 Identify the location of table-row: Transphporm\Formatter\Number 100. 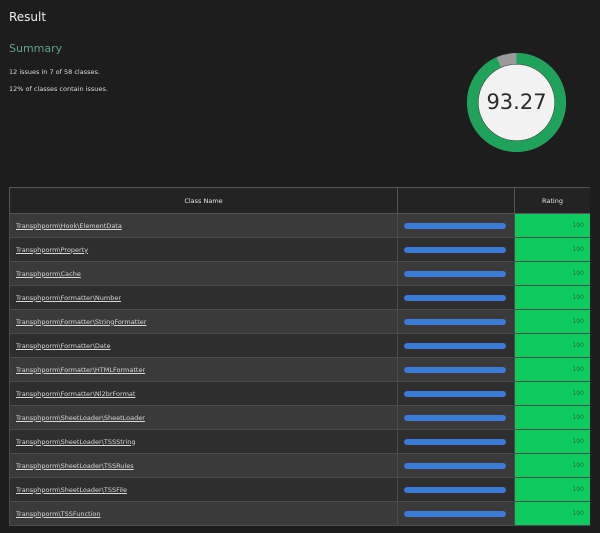
(299, 297).